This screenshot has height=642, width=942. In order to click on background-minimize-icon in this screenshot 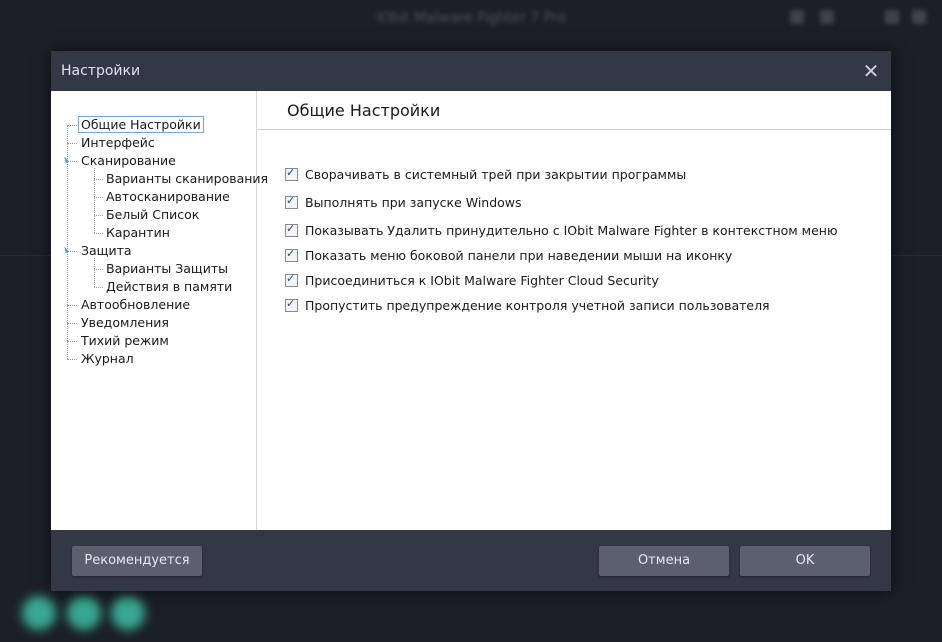, I will do `click(892, 17)`.